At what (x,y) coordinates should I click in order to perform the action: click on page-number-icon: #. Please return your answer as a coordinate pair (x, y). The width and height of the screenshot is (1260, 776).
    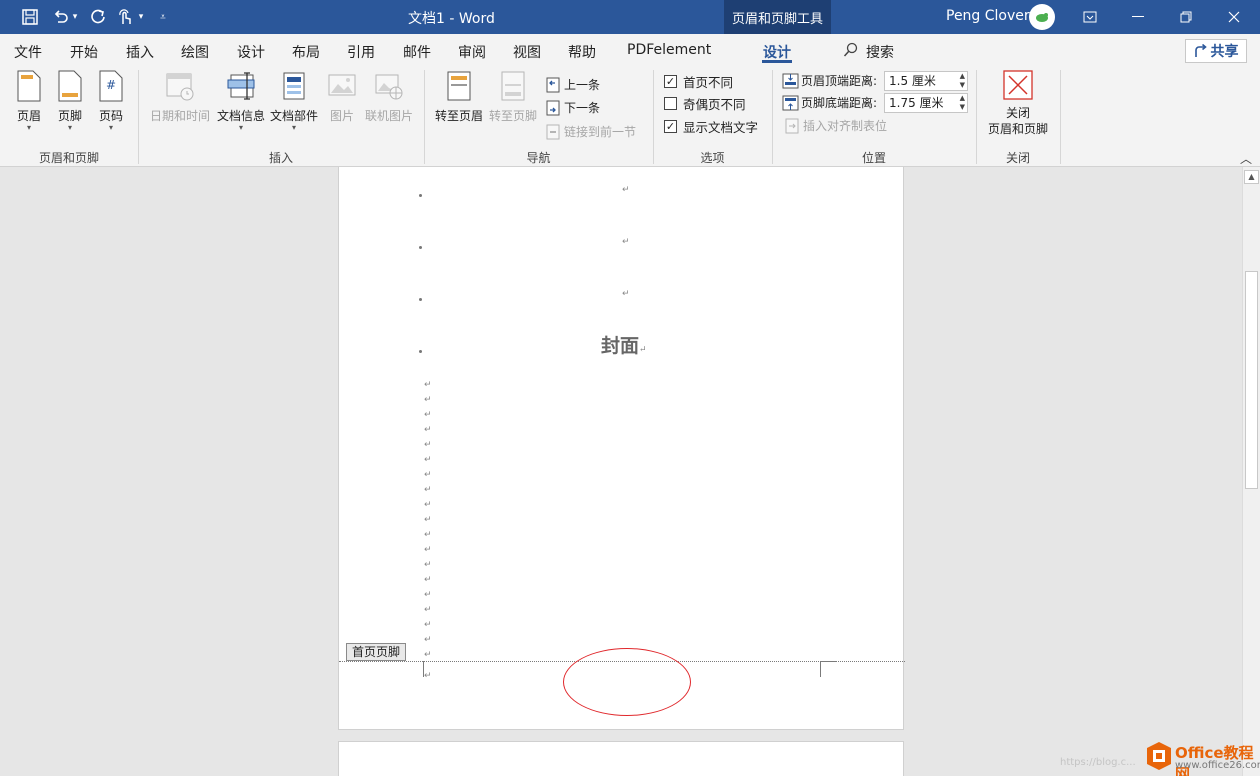
    Looking at the image, I should click on (111, 86).